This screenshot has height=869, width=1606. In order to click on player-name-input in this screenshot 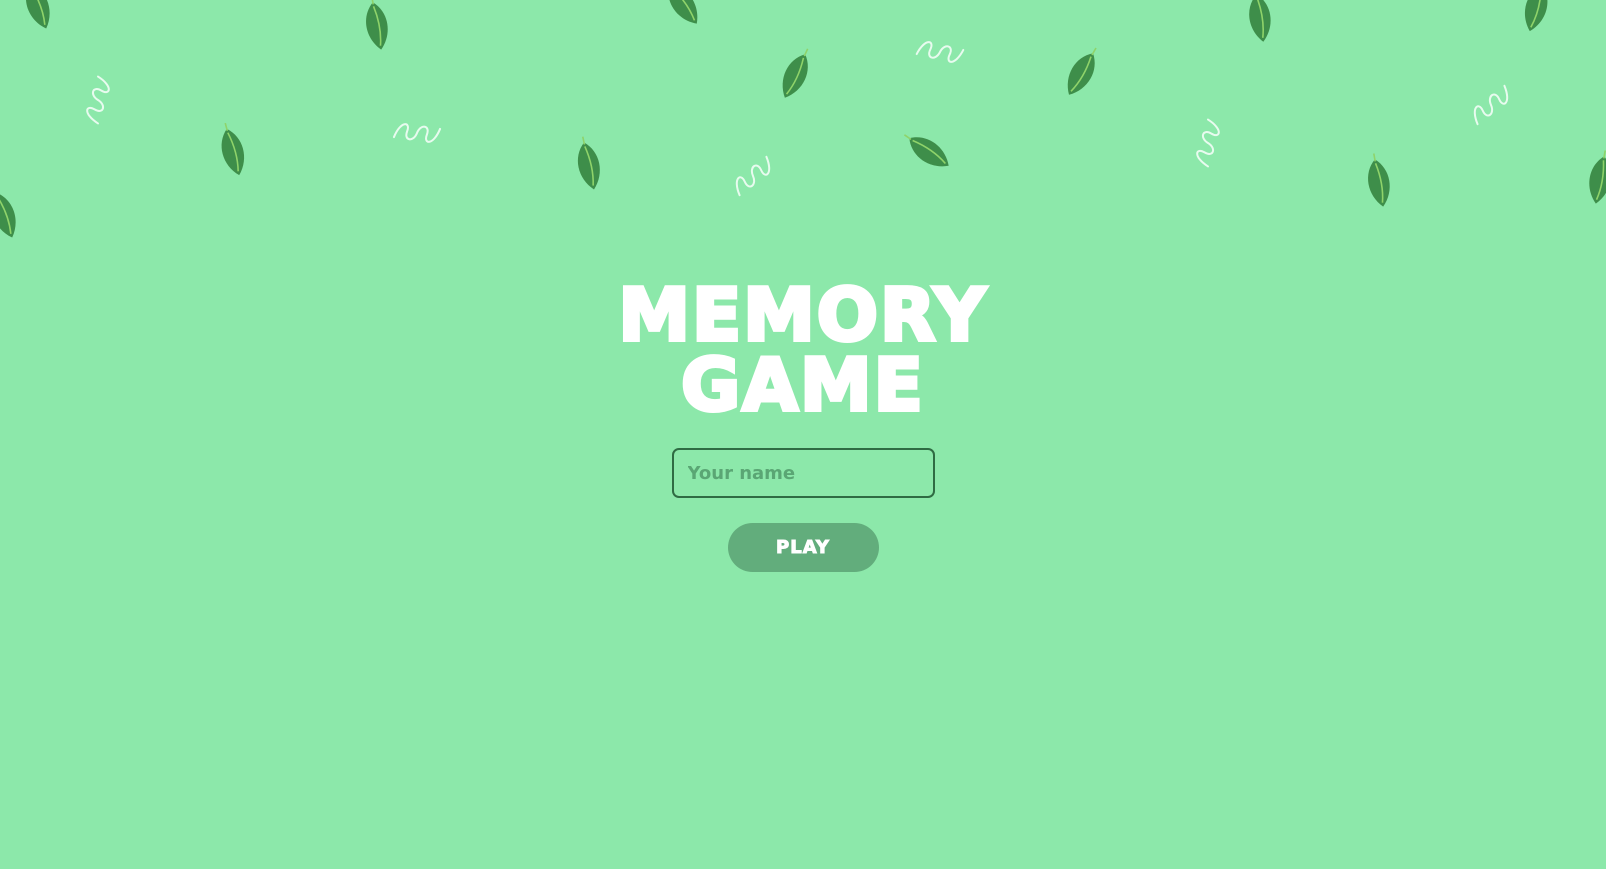, I will do `click(803, 473)`.